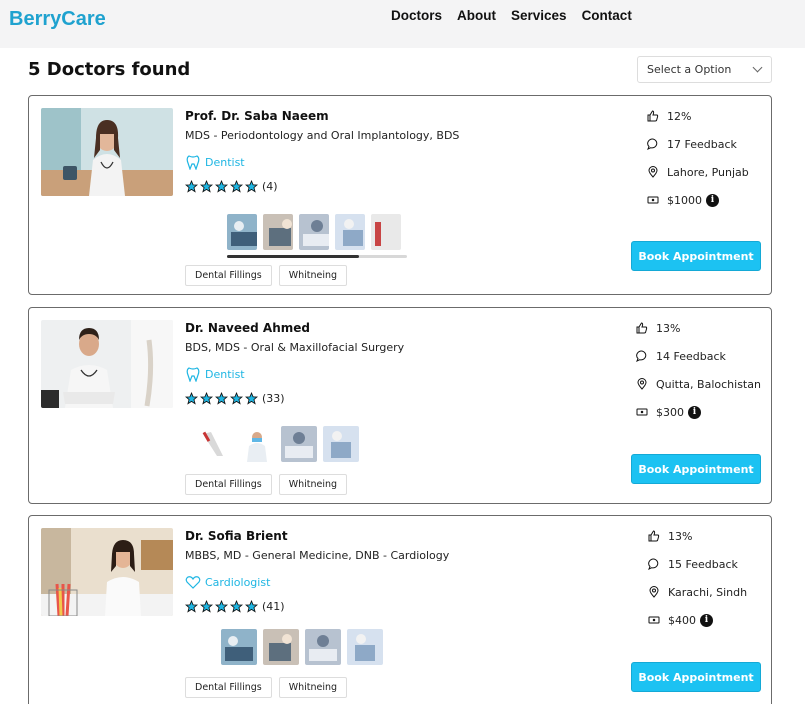 This screenshot has width=805, height=704. What do you see at coordinates (718, 583) in the screenshot?
I see `doctor-stats: 13% 15 Feedback Karachi, Sindh $400 i` at bounding box center [718, 583].